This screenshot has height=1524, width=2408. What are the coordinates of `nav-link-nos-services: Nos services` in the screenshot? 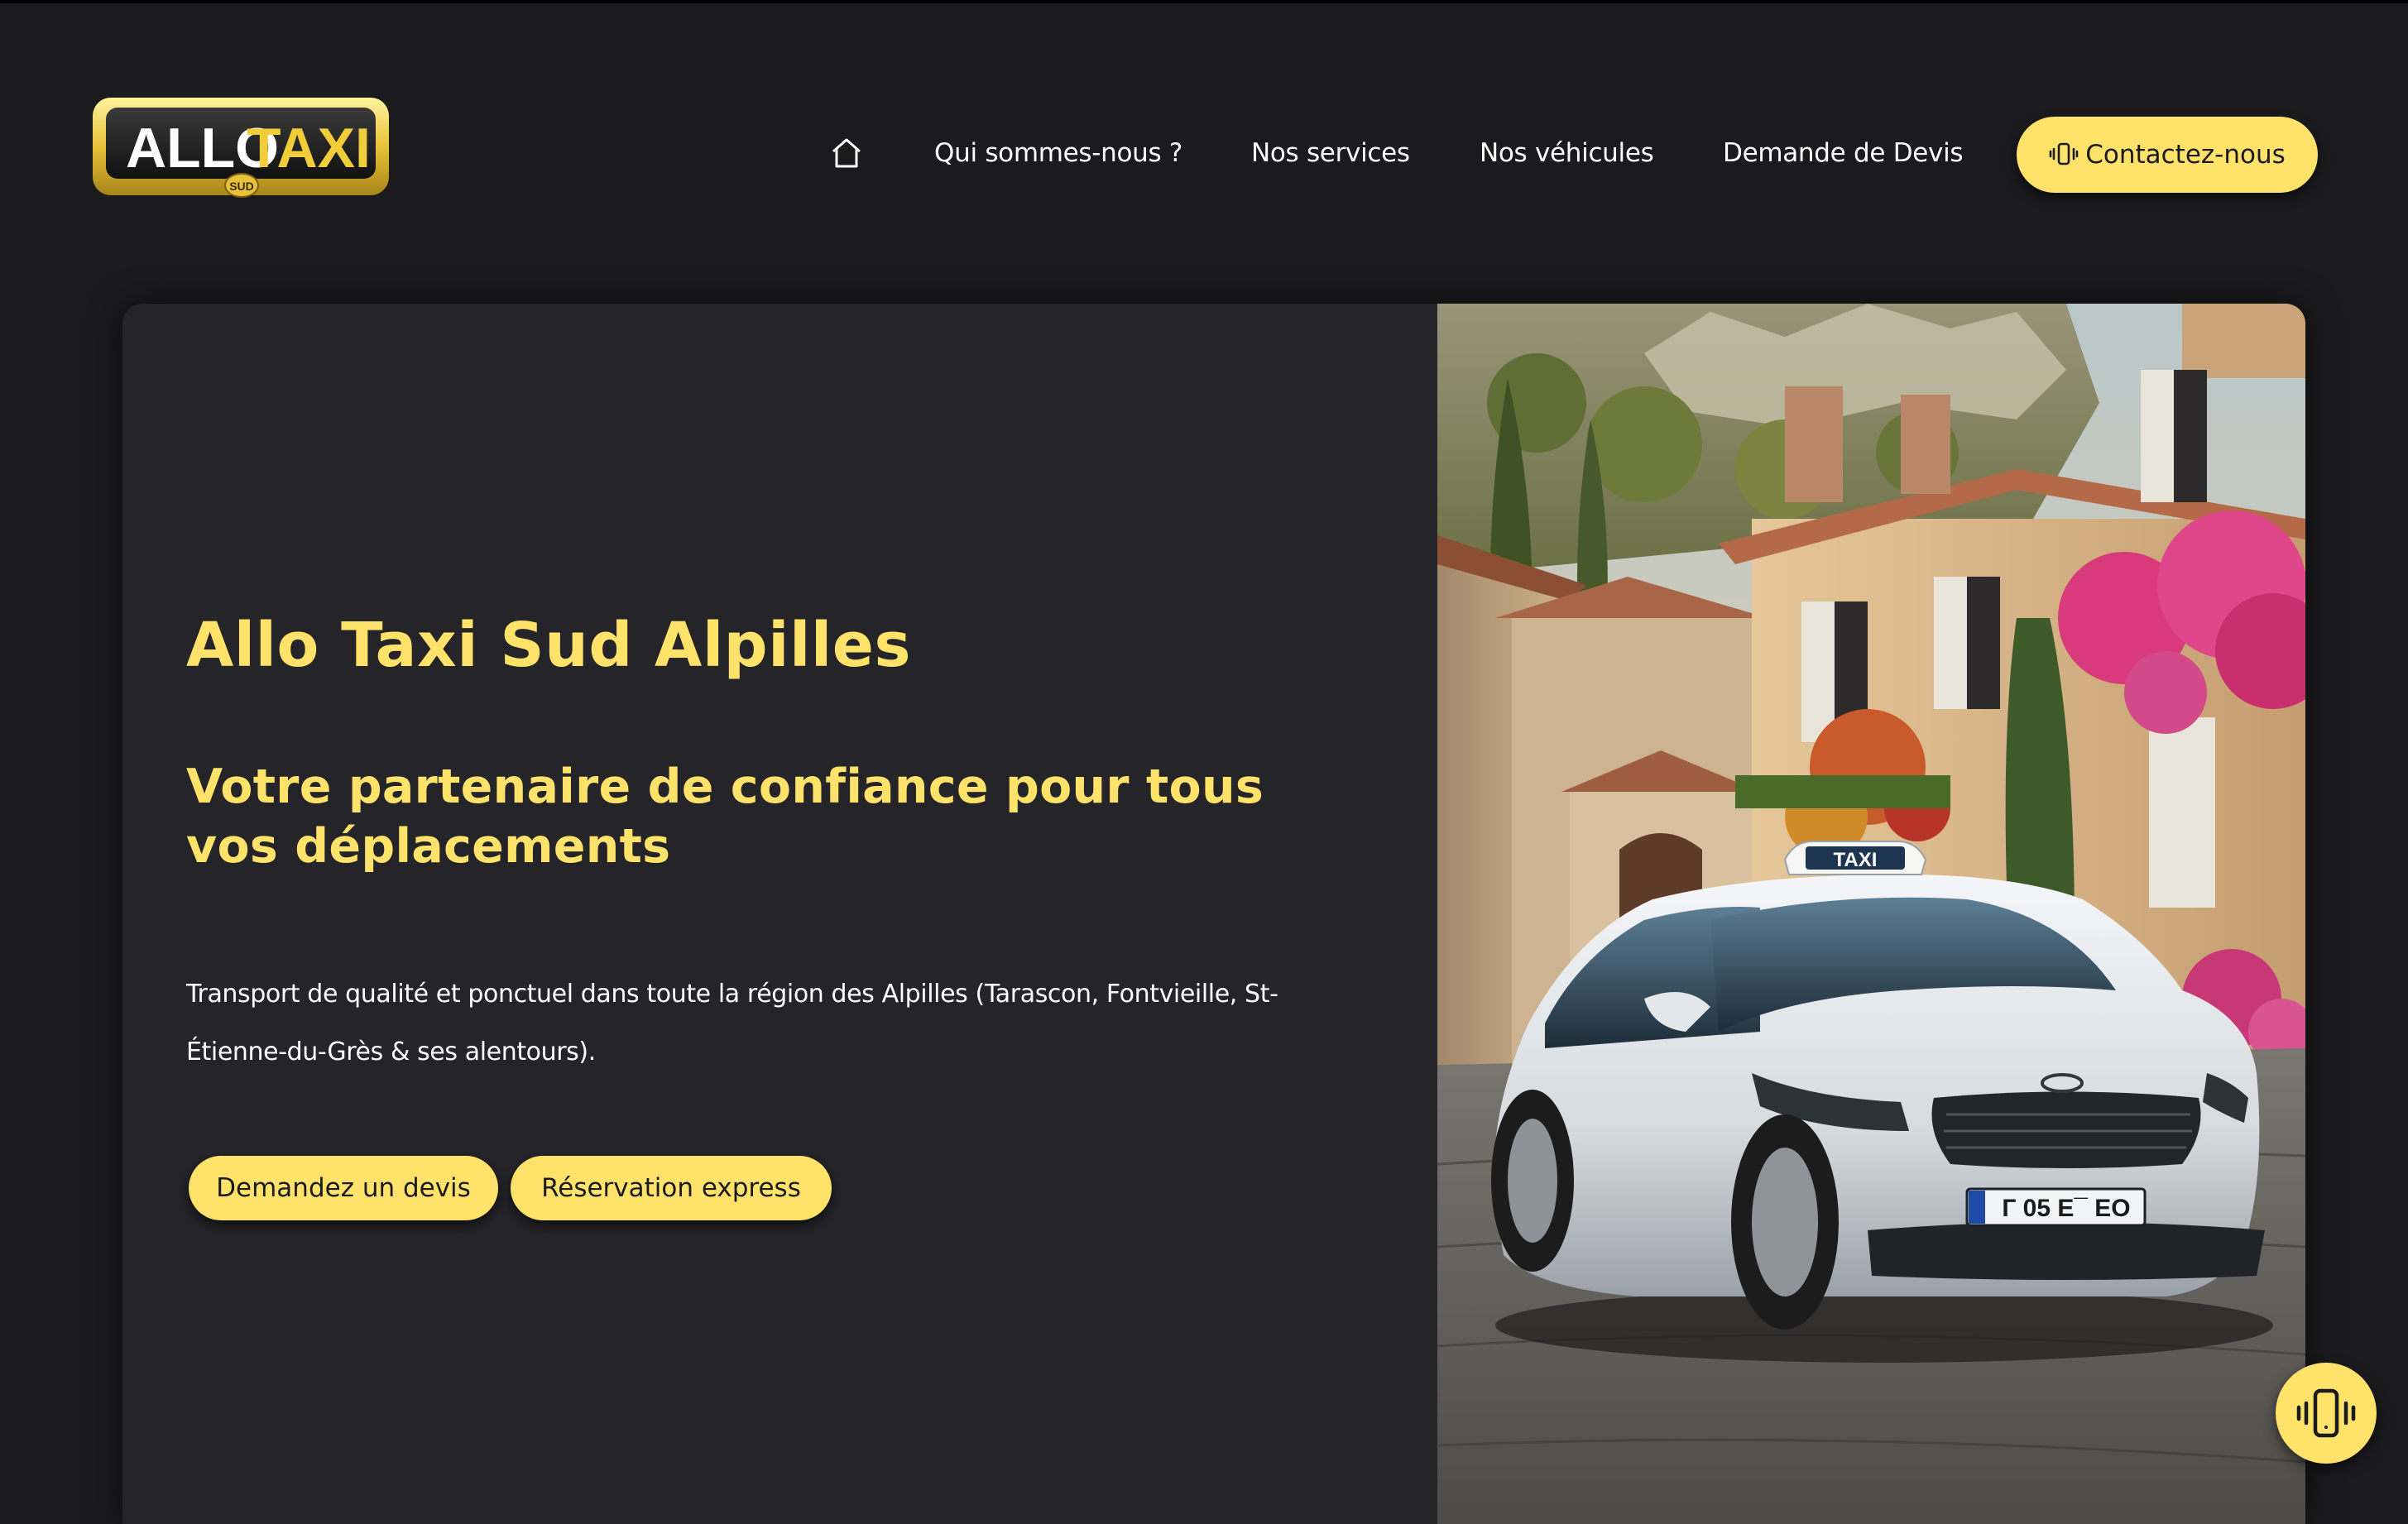 It's located at (1330, 154).